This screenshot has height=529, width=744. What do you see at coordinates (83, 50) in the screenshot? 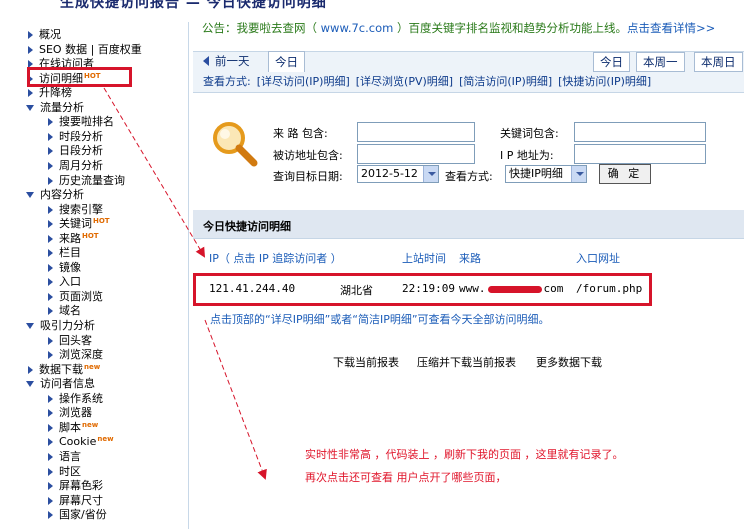
I see `sidebar-item: SEO 数据 | 百度权重` at bounding box center [83, 50].